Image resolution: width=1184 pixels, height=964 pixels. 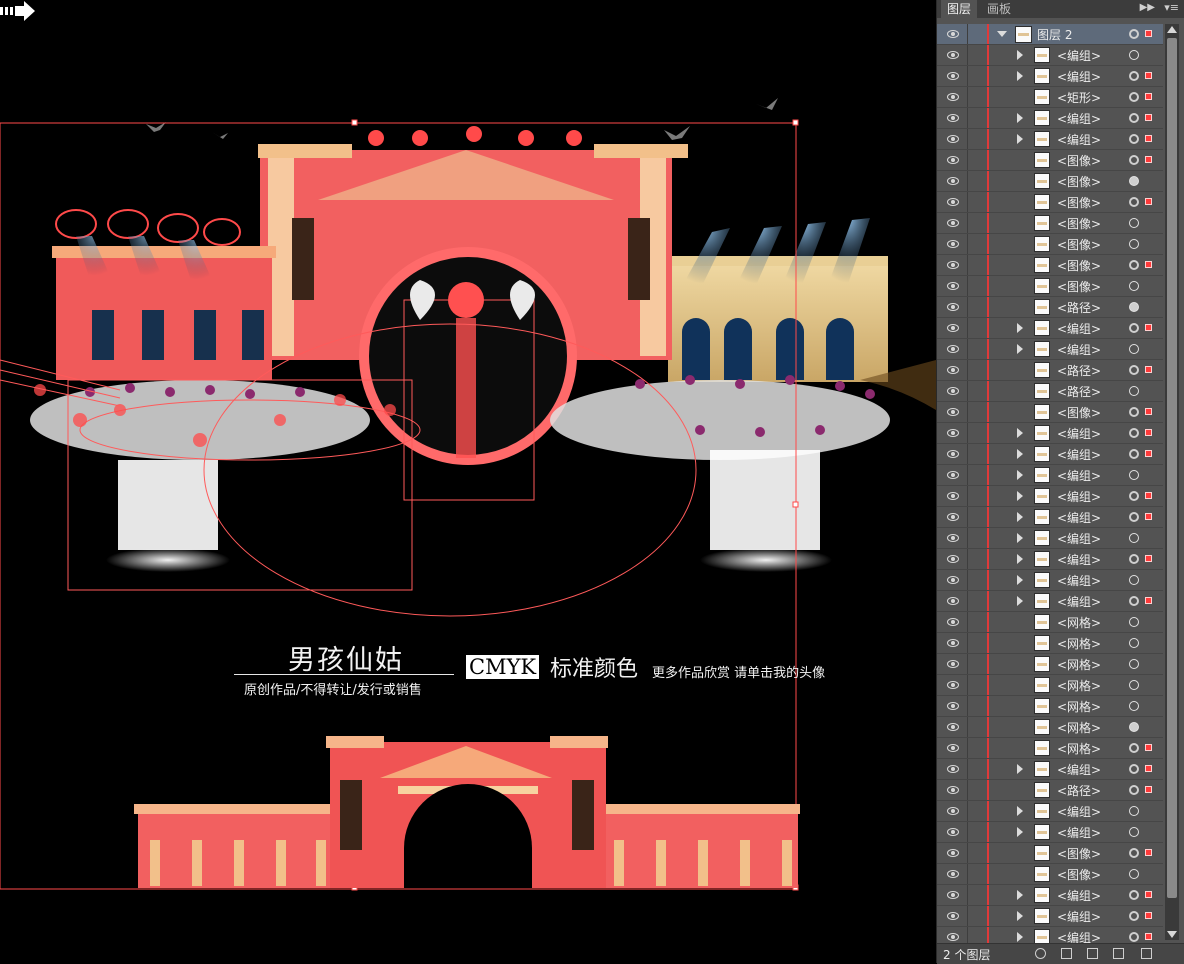 I want to click on item-name: <路径>, so click(x=1079, y=790).